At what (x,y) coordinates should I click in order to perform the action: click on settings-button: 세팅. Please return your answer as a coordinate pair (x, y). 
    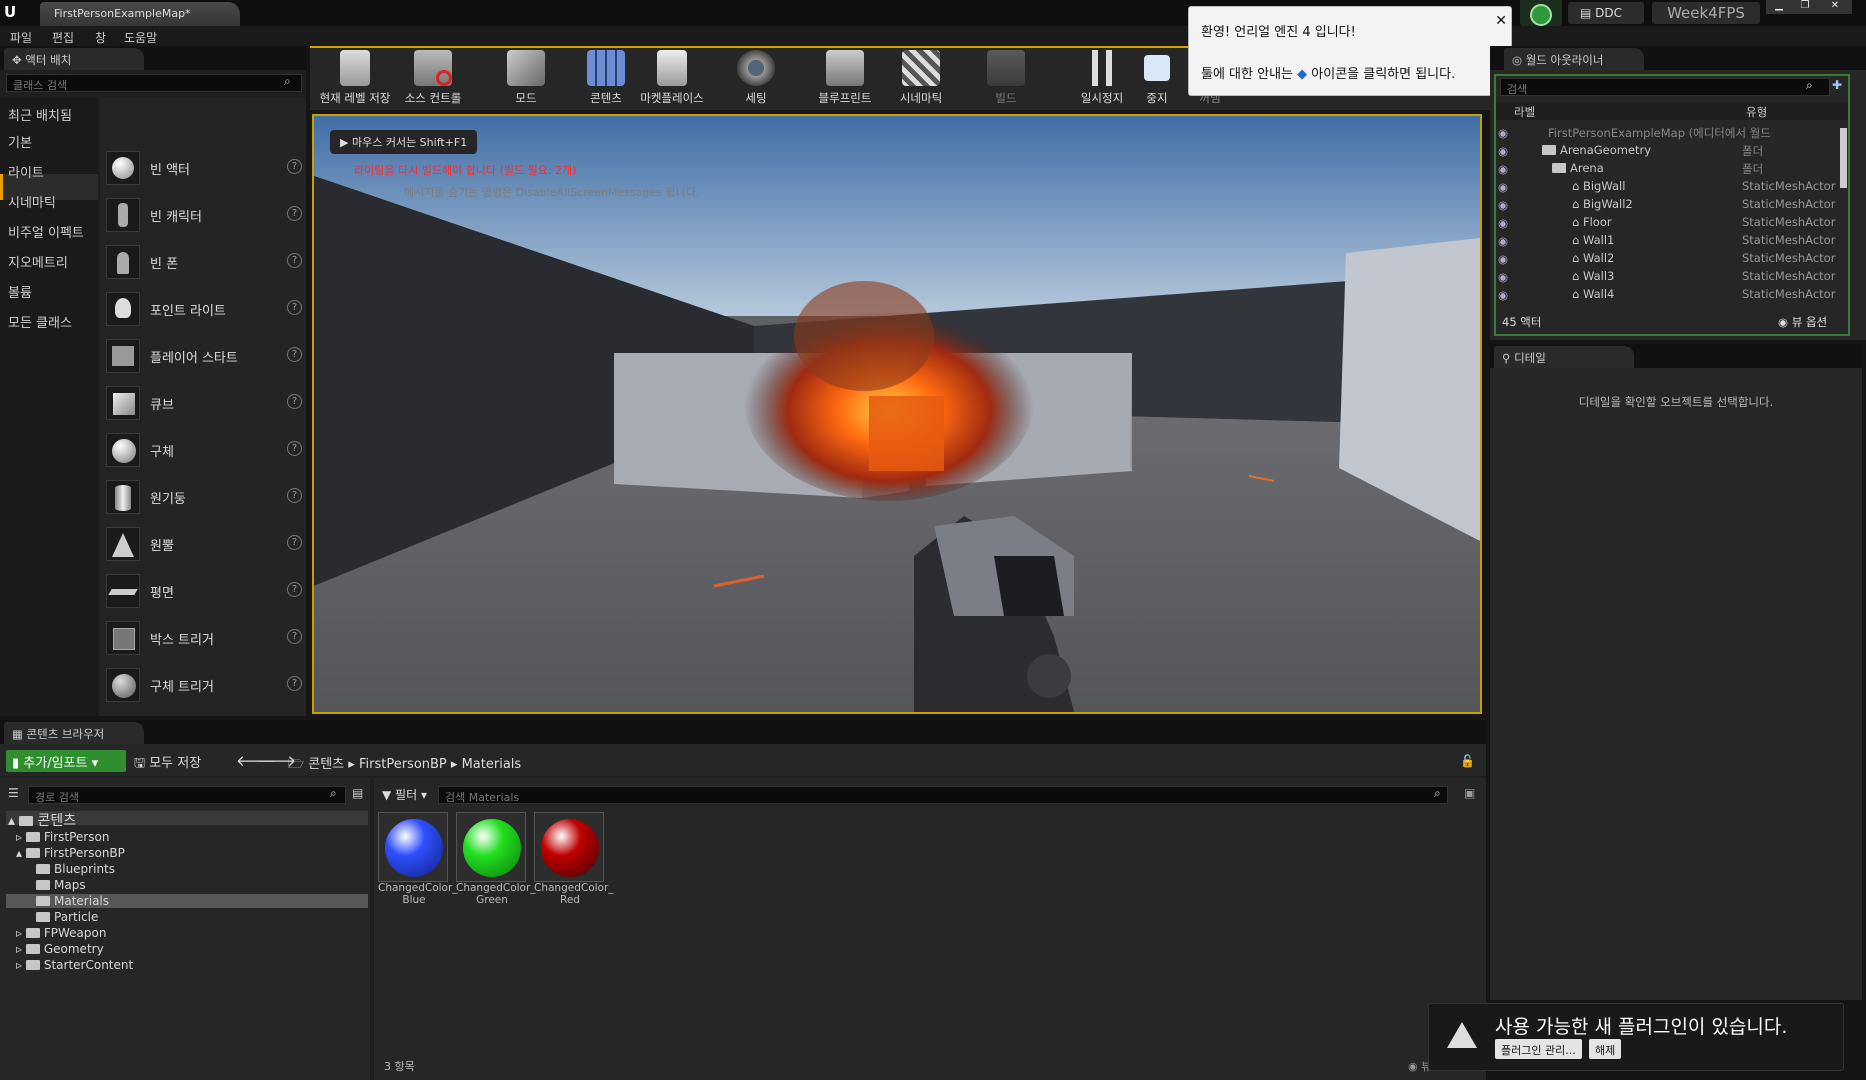
    Looking at the image, I should click on (756, 79).